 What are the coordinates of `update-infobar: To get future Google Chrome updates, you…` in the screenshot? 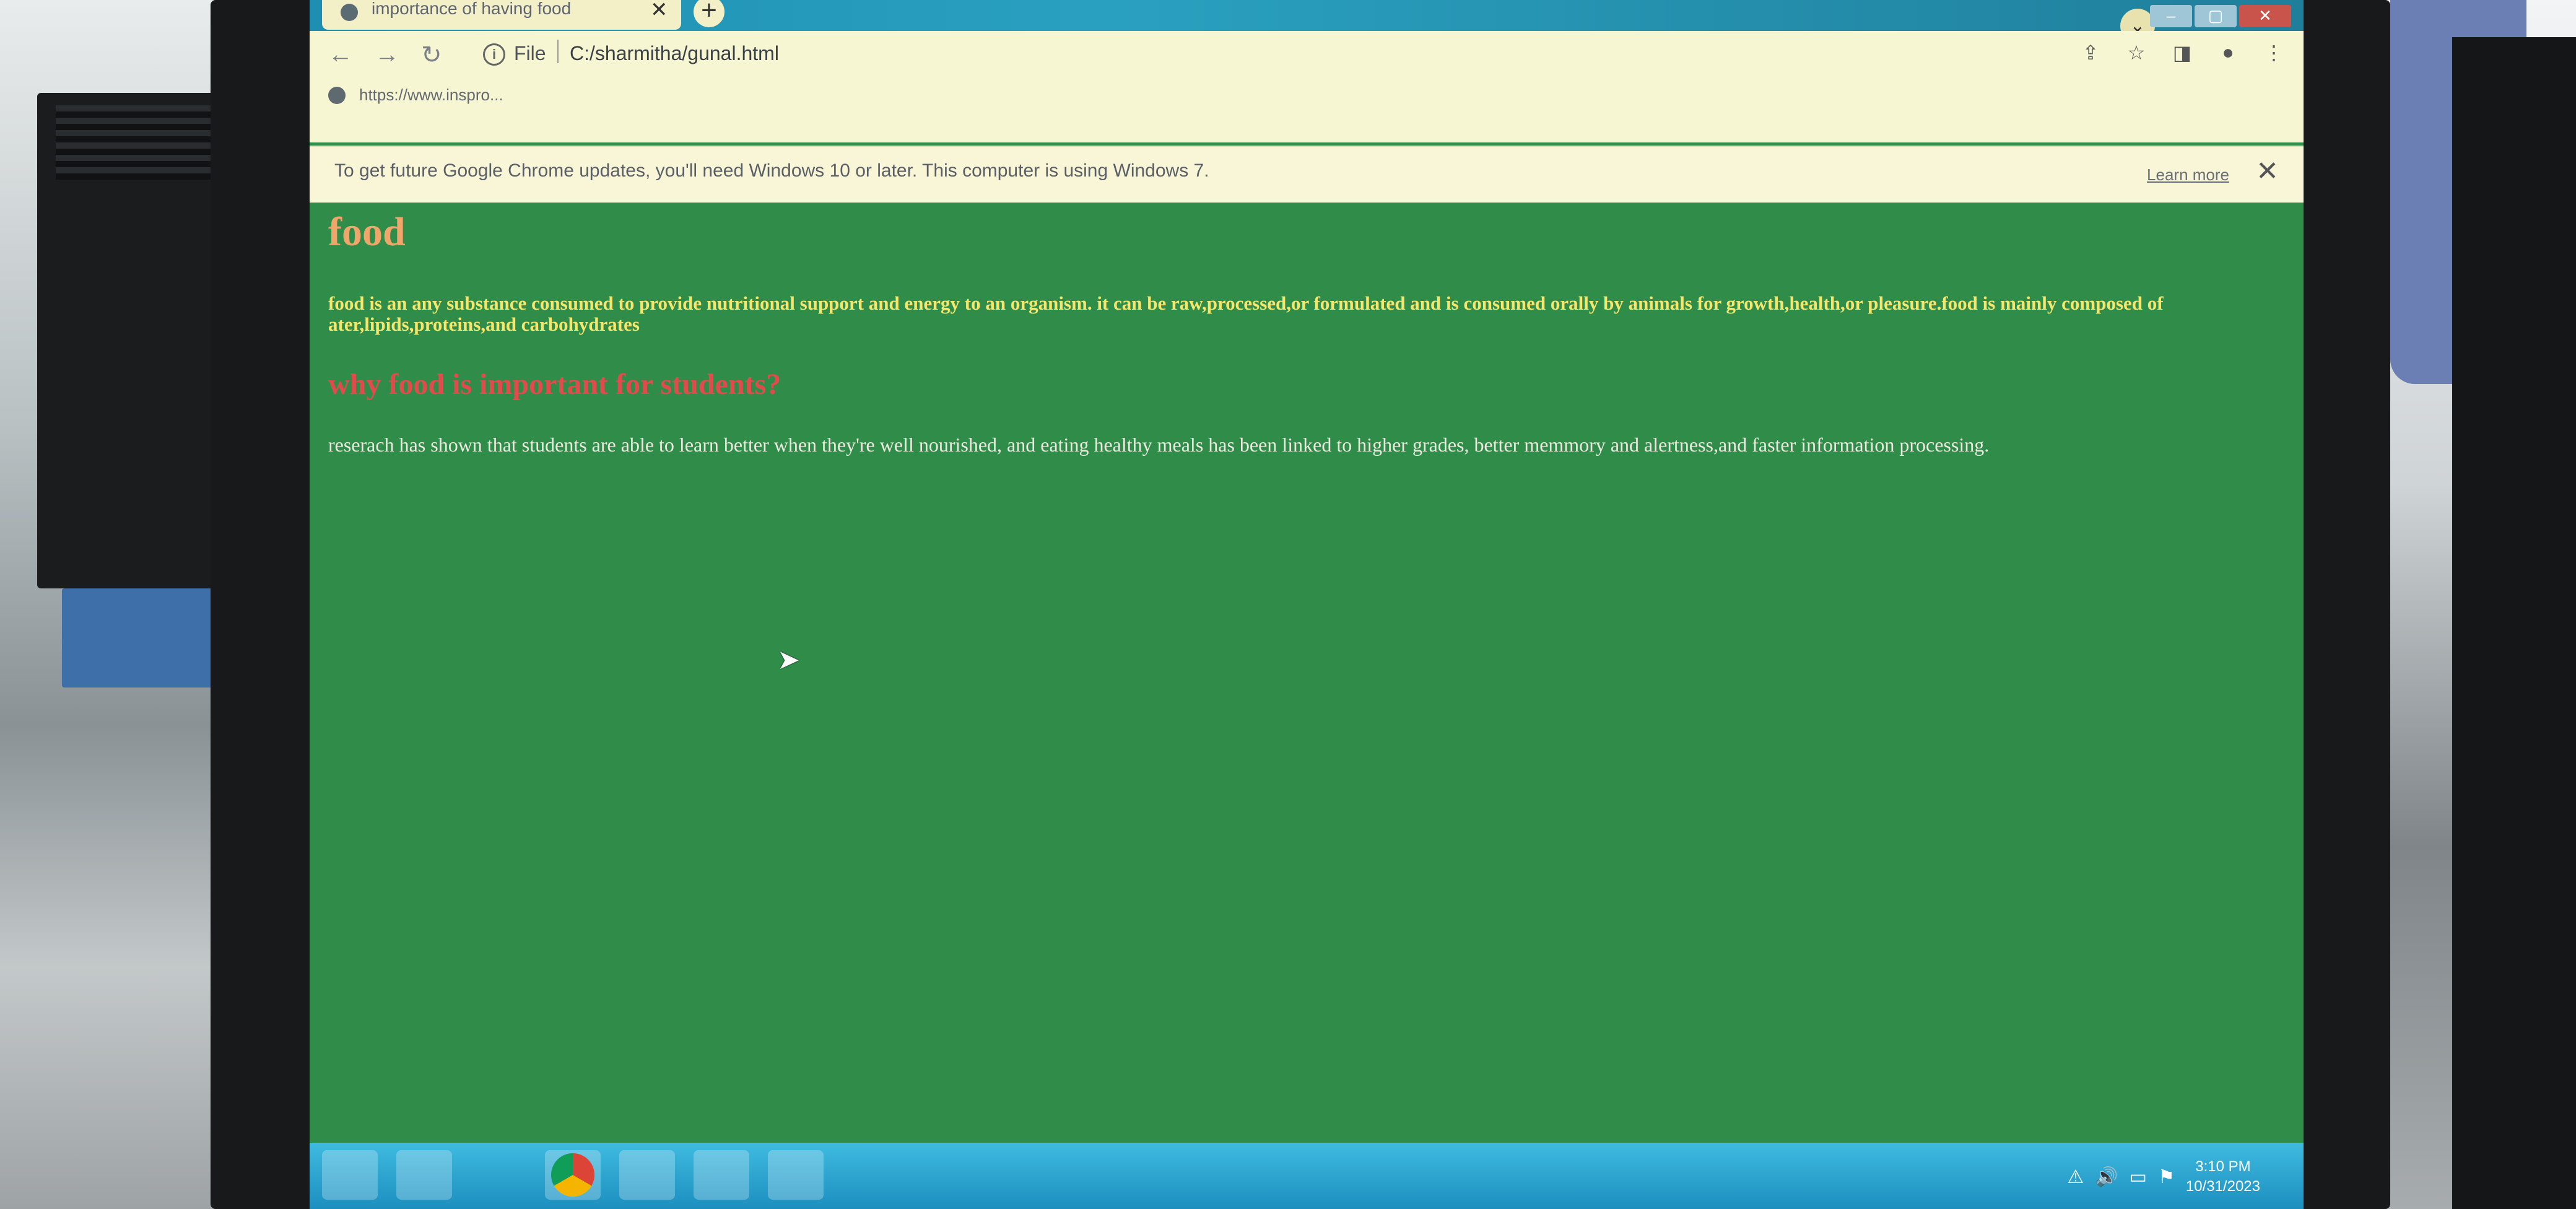 It's located at (1307, 174).